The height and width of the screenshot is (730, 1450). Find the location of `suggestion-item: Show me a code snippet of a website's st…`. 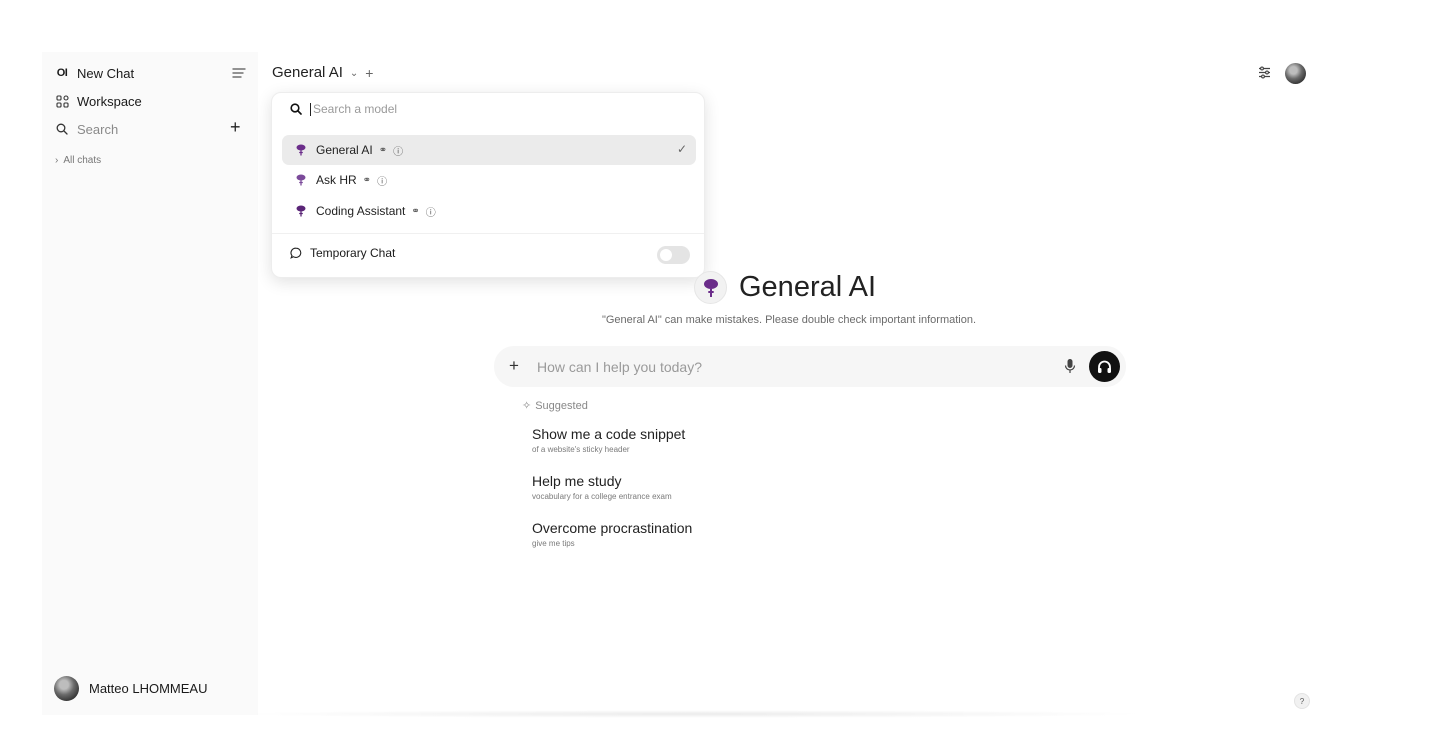

suggestion-item: Show me a code snippet of a website's st… is located at coordinates (608, 440).